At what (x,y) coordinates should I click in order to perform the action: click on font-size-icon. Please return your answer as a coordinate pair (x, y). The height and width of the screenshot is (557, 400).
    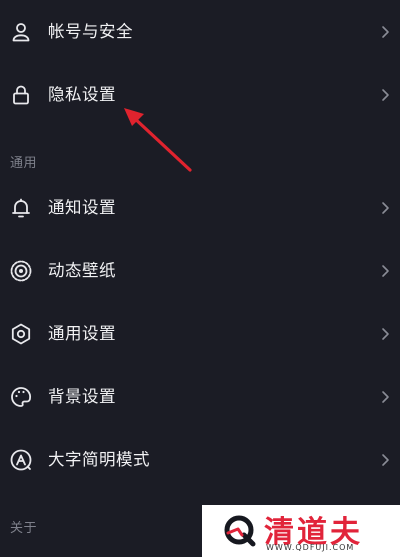
    Looking at the image, I should click on (21, 460).